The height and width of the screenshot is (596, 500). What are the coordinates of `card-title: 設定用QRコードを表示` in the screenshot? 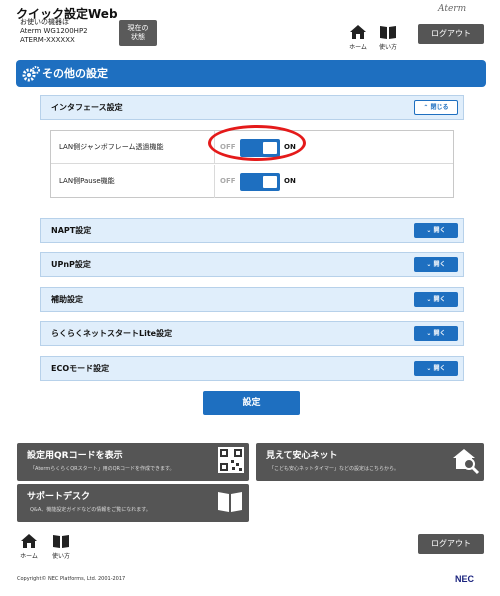 It's located at (75, 456).